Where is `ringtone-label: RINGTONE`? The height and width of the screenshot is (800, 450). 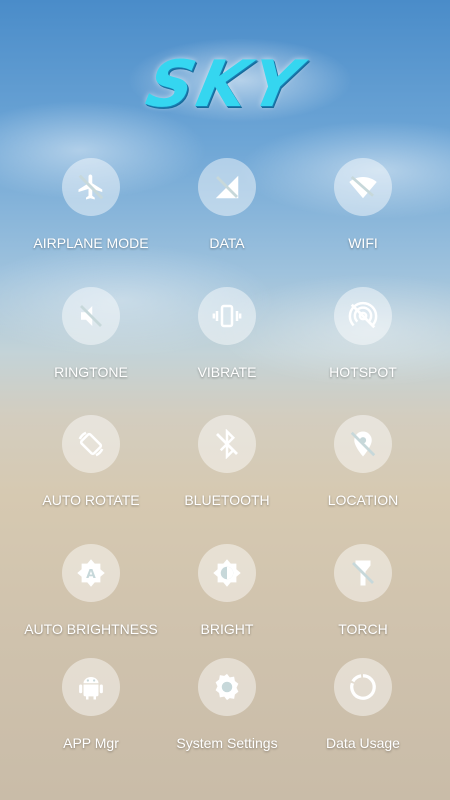
ringtone-label: RINGTONE is located at coordinates (91, 372).